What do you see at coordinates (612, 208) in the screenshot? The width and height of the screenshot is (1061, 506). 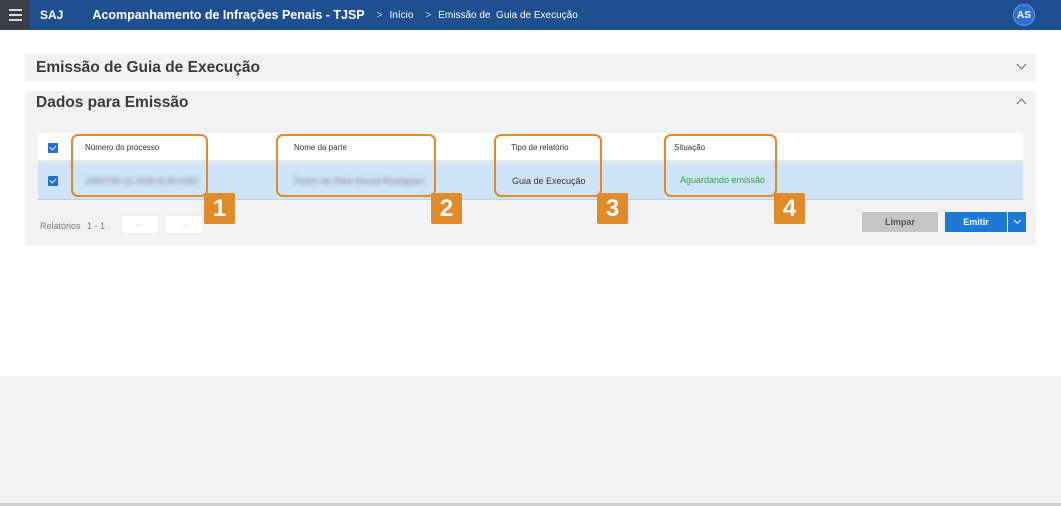 I see `callout-badge-3: 3` at bounding box center [612, 208].